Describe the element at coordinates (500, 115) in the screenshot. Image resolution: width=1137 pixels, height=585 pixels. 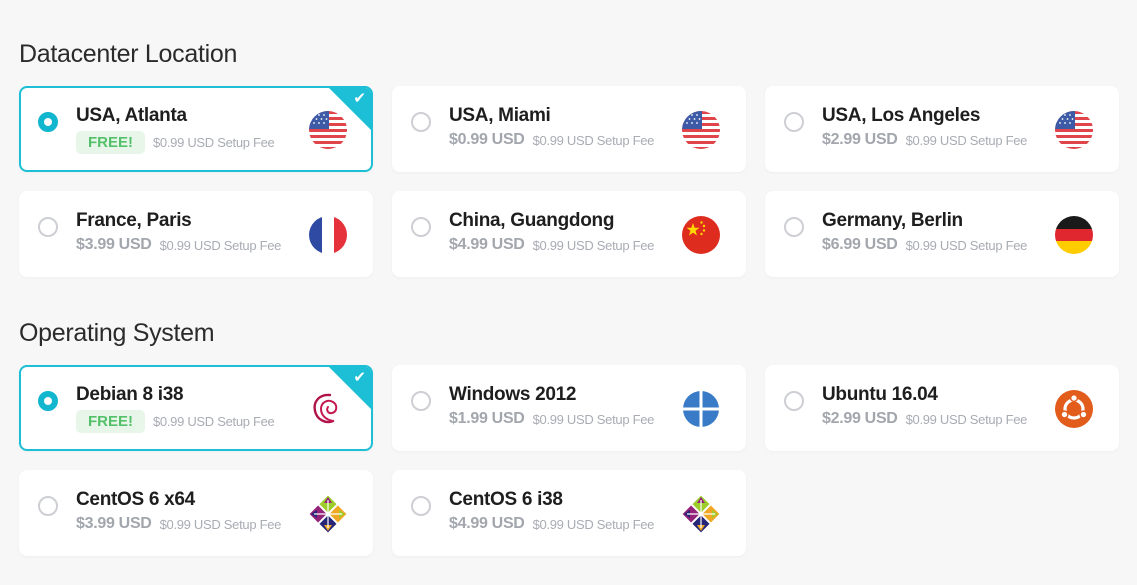
I see `option-name: USA, Miami` at that location.